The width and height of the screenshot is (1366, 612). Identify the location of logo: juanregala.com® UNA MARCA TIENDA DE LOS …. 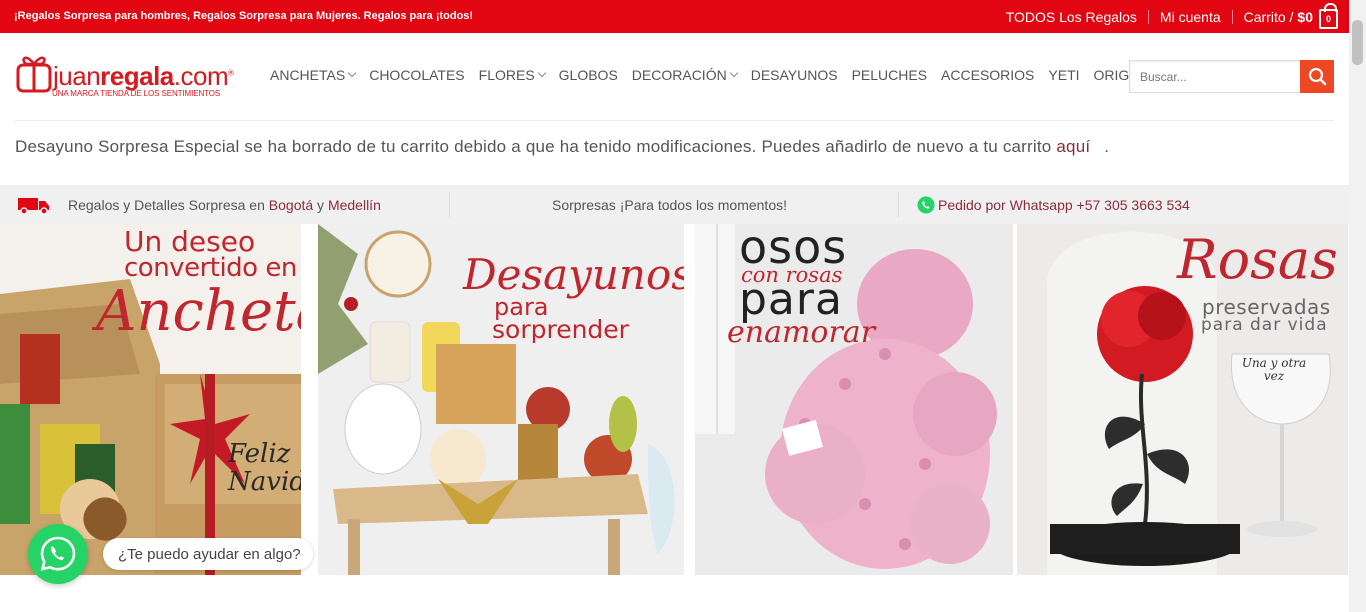
(128, 75).